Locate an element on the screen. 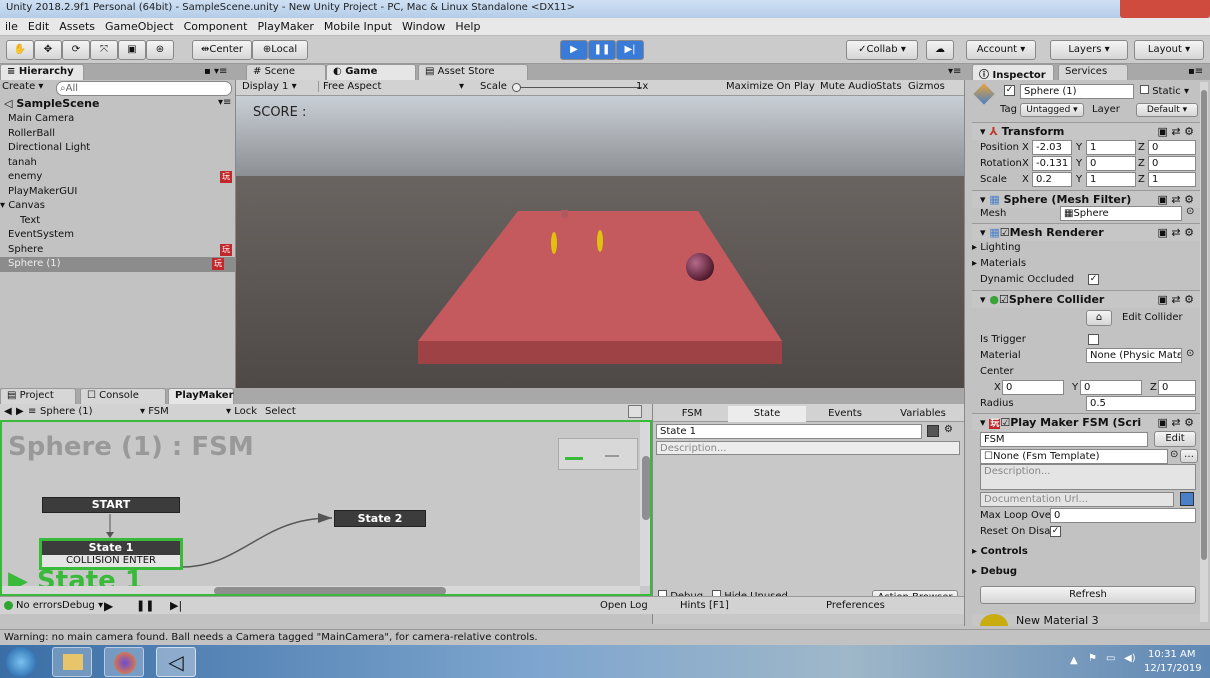 This screenshot has height=678, width=1210. is-trigger-checkbox is located at coordinates (1093, 339).